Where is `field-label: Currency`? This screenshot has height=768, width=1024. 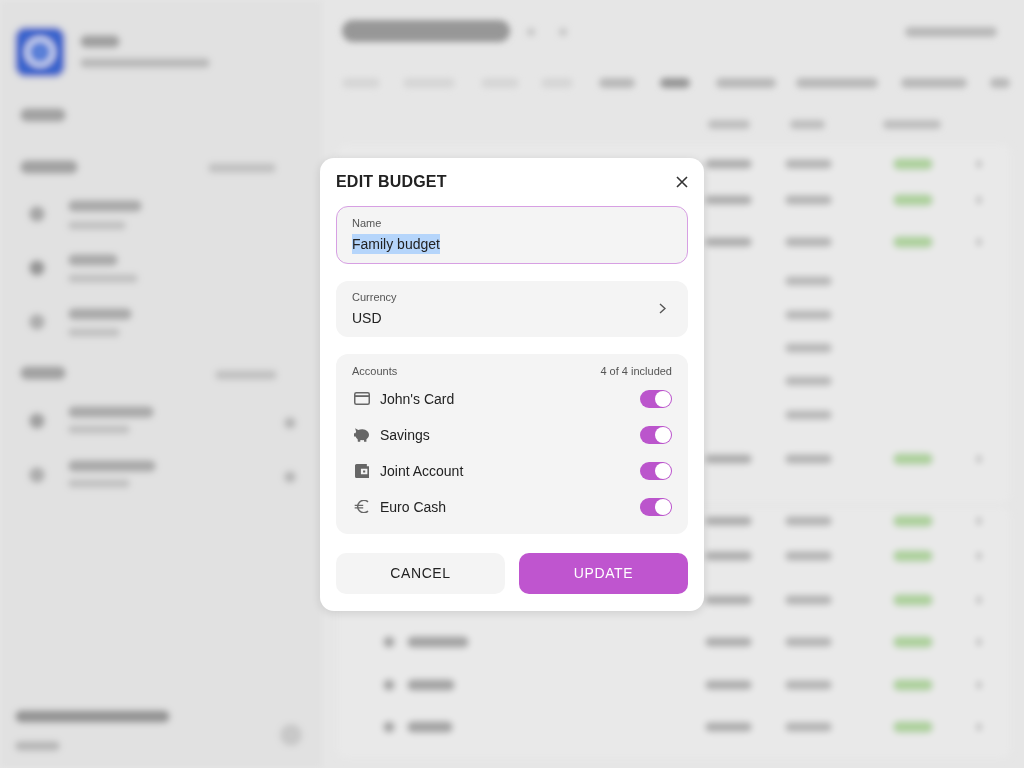
field-label: Currency is located at coordinates (374, 296).